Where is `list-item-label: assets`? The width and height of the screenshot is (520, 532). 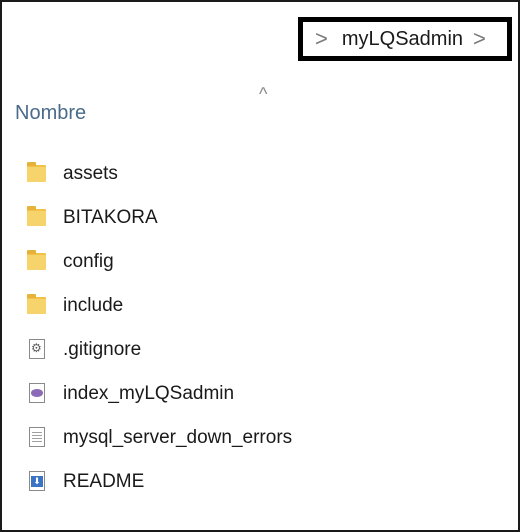
list-item-label: assets is located at coordinates (90, 173).